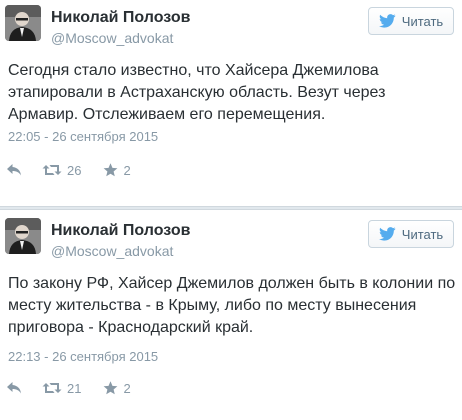  I want to click on retweet-button: 21, so click(61, 388).